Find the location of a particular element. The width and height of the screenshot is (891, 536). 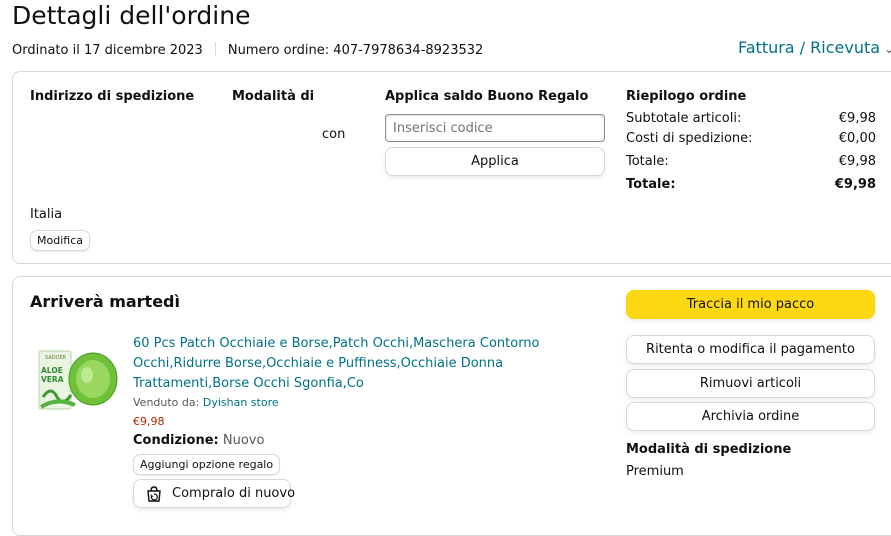

buy-again-button: Compralo di nuovo is located at coordinates (214, 493).